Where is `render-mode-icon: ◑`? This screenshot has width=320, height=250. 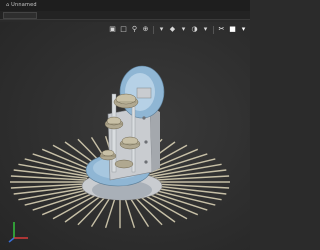
render-mode-icon: ◑ is located at coordinates (194, 29).